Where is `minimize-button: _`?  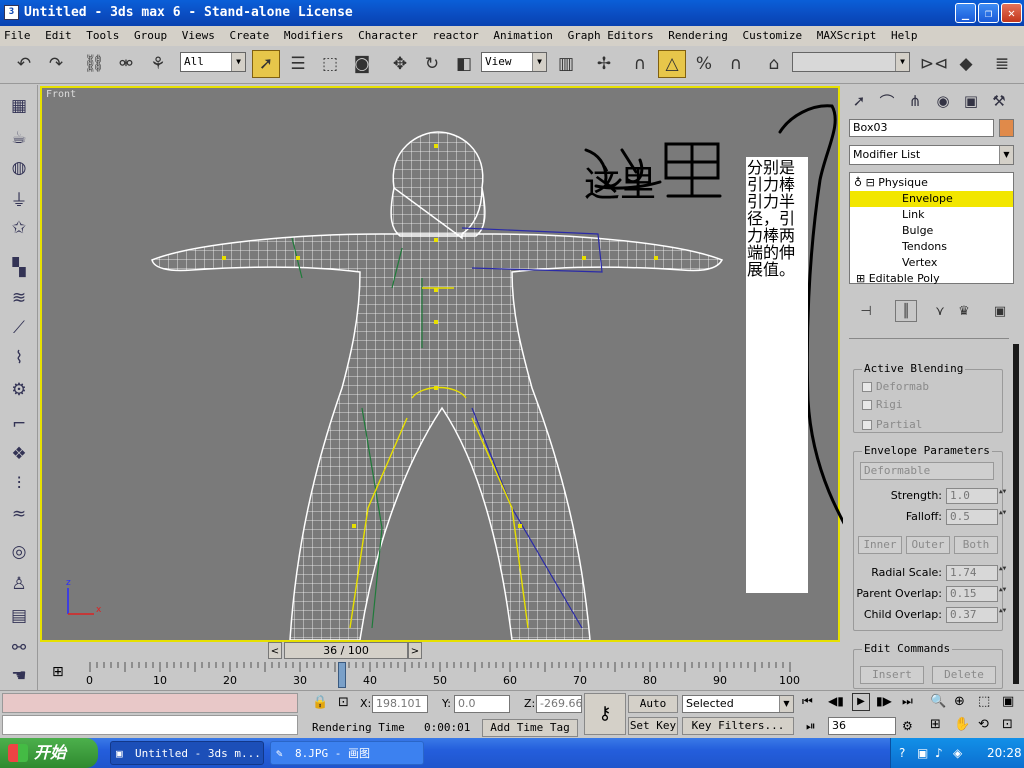
minimize-button: _ is located at coordinates (965, 13).